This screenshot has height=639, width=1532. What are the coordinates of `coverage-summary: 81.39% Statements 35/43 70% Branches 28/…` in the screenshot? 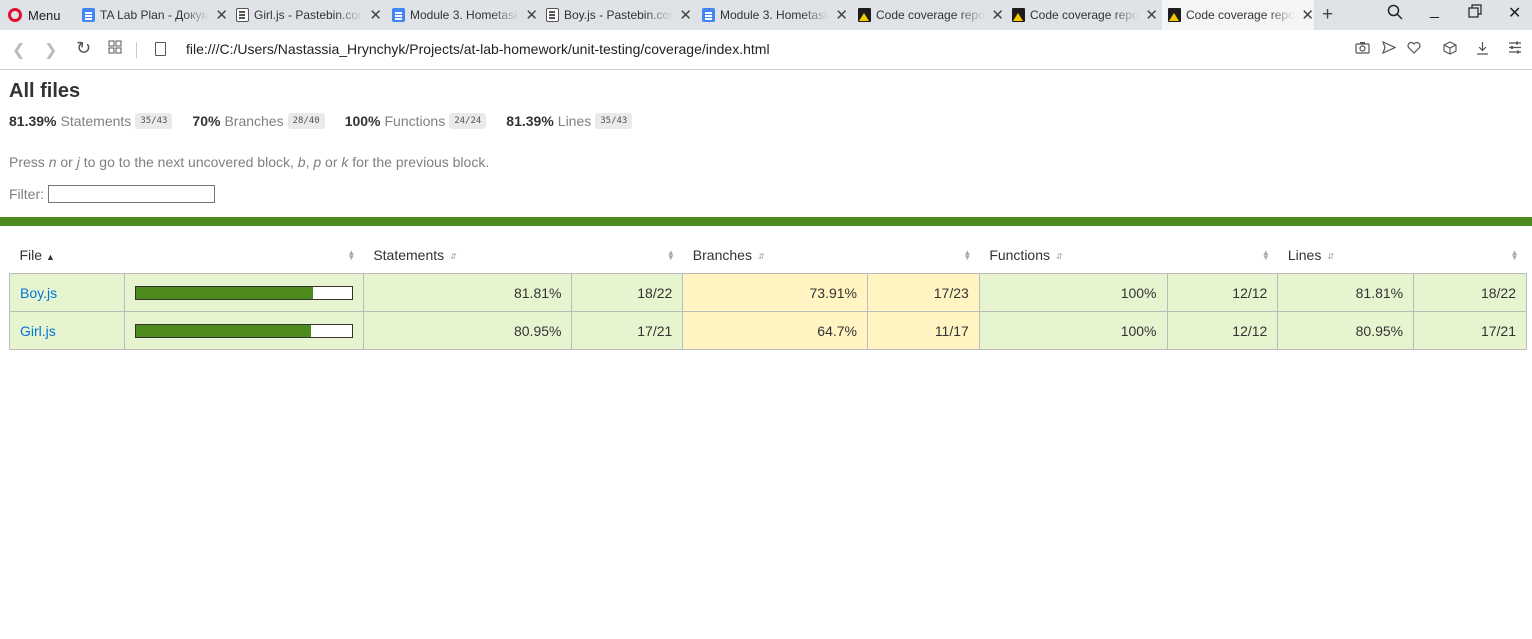 It's located at (330, 121).